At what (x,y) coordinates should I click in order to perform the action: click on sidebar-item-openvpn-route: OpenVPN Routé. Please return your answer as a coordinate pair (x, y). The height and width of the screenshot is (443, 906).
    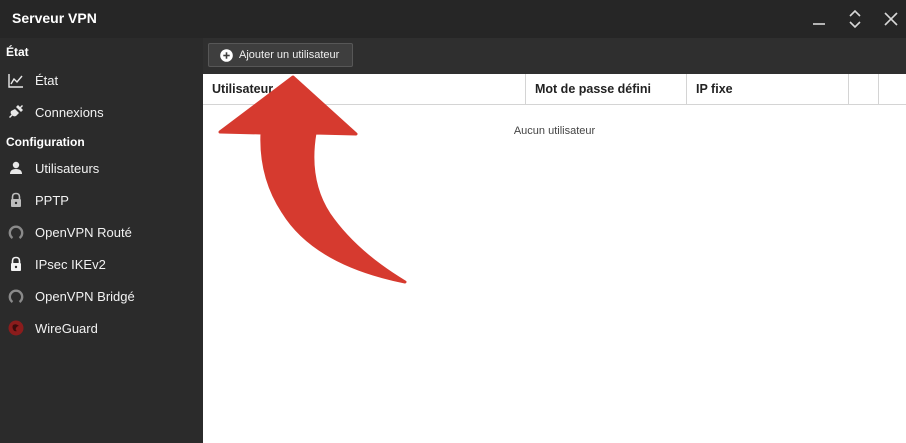
    Looking at the image, I should click on (101, 232).